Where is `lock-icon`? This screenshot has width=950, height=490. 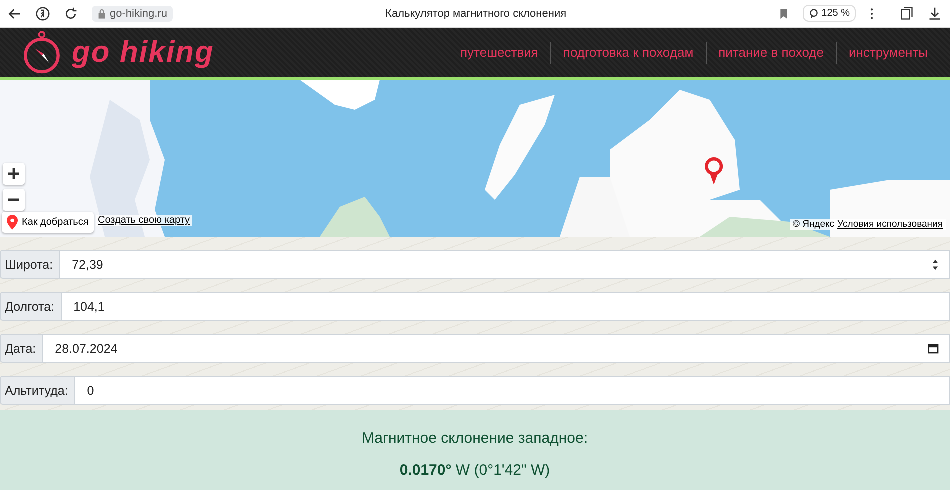
lock-icon is located at coordinates (102, 13).